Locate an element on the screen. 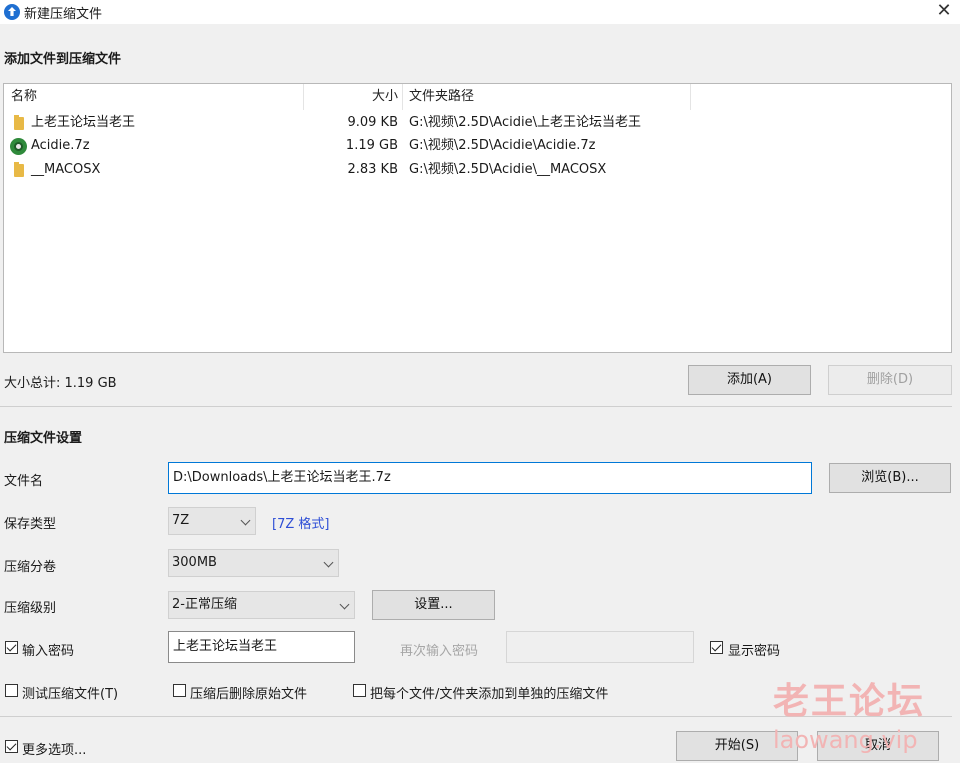  show-password-label: 显示密码 is located at coordinates (754, 651).